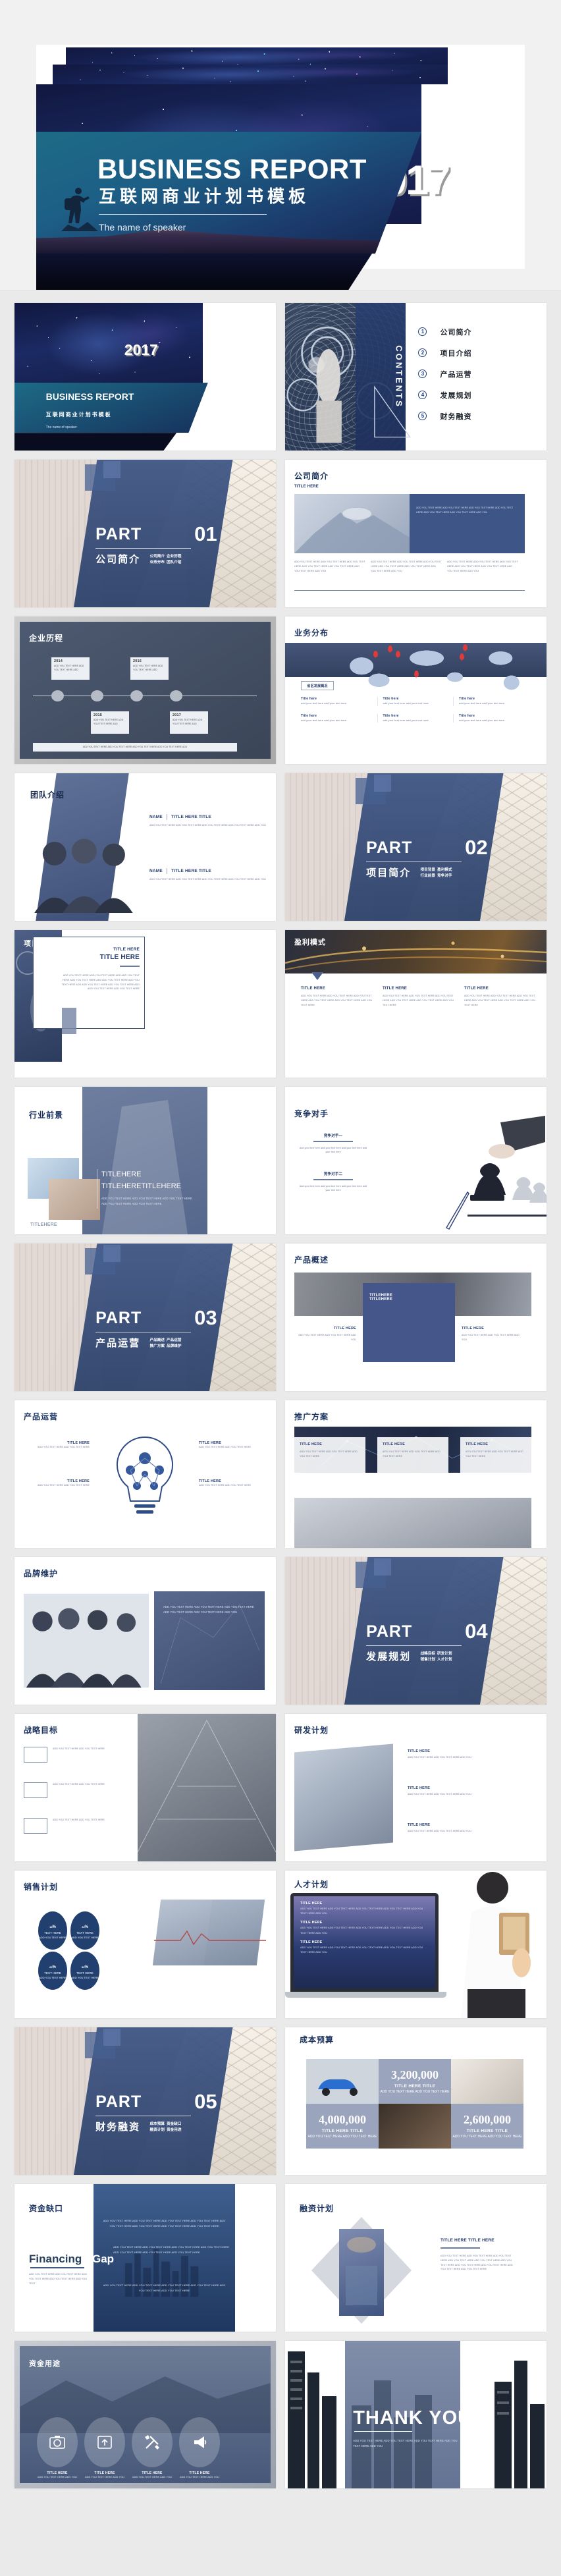 The image size is (561, 2576). I want to click on contents-label: 发展规划, so click(456, 395).